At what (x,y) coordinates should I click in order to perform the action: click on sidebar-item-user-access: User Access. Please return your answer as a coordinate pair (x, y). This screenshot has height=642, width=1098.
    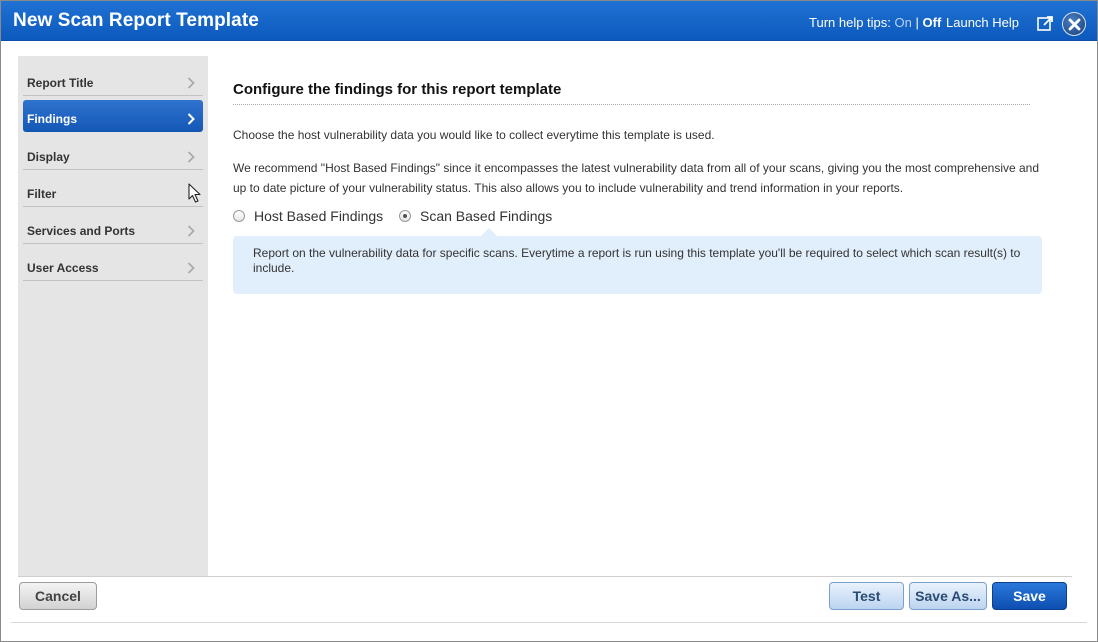
    Looking at the image, I should click on (113, 263).